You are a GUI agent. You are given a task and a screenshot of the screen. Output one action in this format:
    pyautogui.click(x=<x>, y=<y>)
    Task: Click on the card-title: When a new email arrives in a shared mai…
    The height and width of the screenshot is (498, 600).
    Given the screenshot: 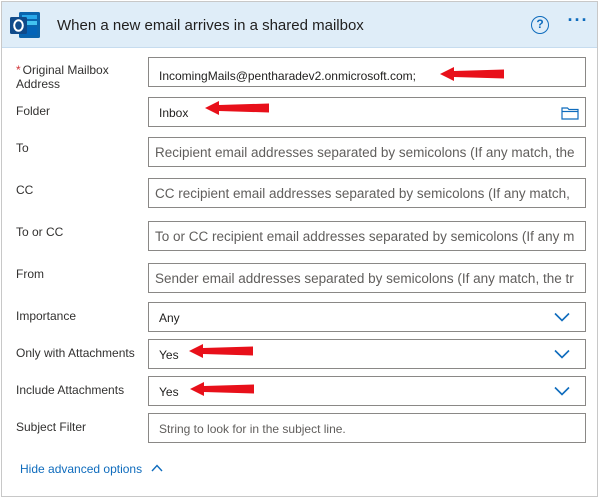 What is the action you would take?
    pyautogui.click(x=210, y=25)
    